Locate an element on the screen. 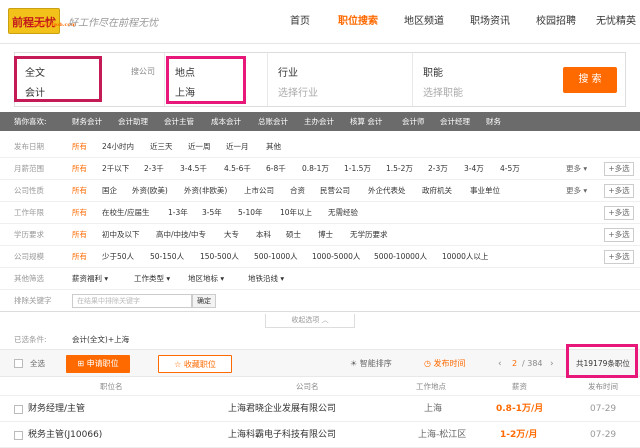  function-select: 选择职能 is located at coordinates (443, 91).